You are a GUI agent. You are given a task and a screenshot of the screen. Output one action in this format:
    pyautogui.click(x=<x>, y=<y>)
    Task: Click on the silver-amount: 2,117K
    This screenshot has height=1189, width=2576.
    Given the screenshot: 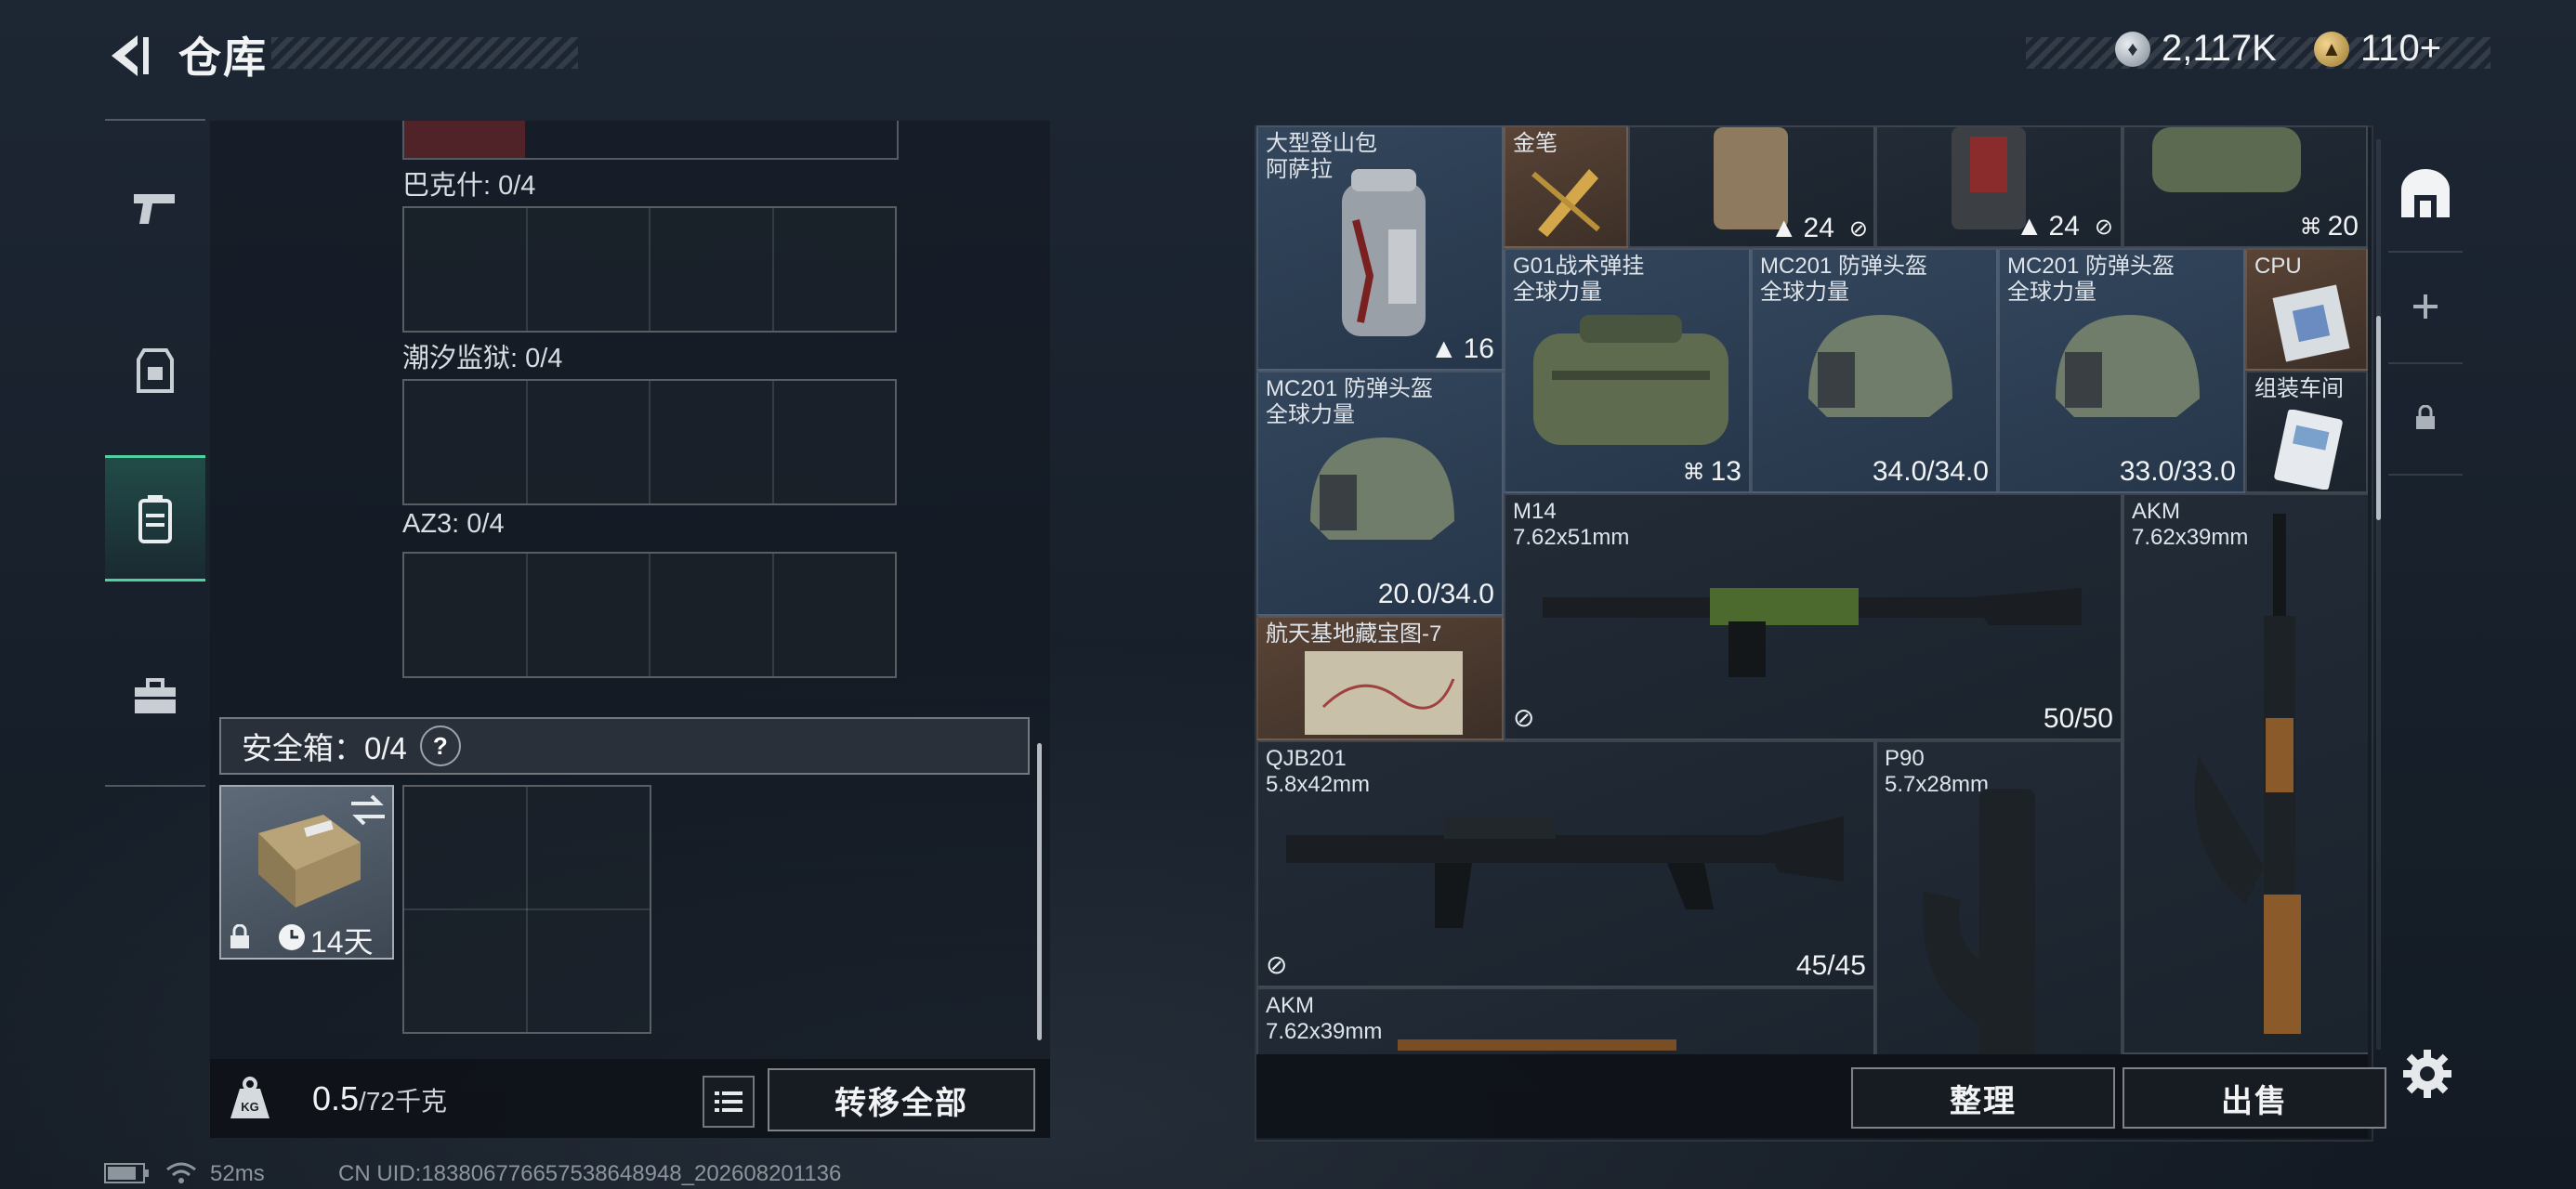 What is the action you would take?
    pyautogui.click(x=2219, y=48)
    